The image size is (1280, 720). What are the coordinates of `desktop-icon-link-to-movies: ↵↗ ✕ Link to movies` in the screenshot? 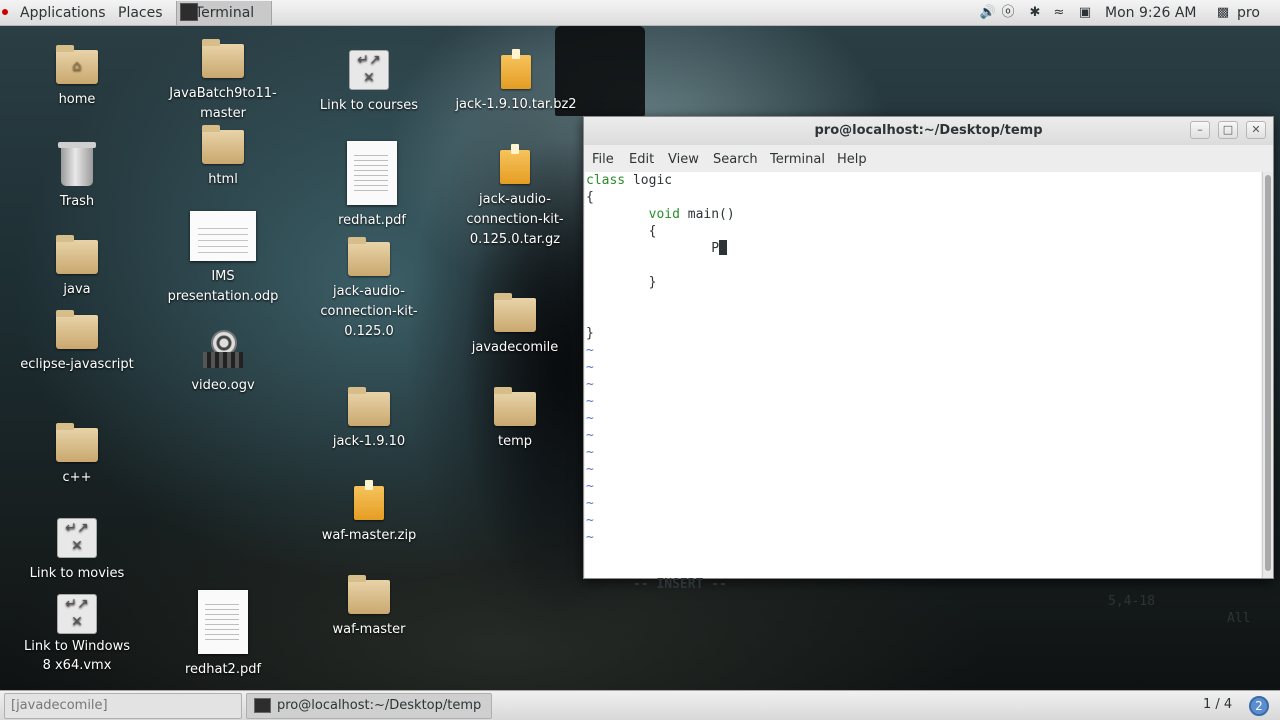 It's located at (77, 551).